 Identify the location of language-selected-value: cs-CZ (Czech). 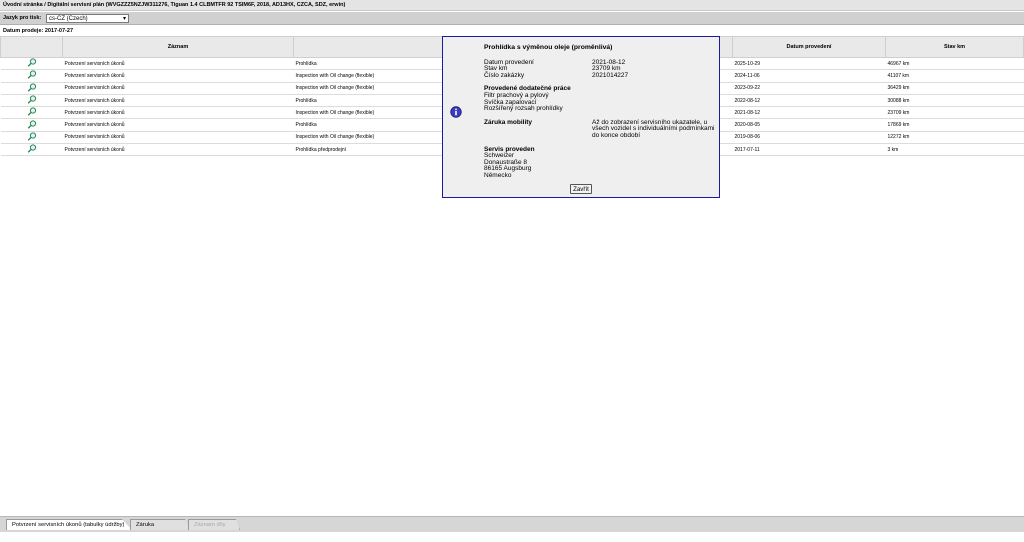
(68, 19).